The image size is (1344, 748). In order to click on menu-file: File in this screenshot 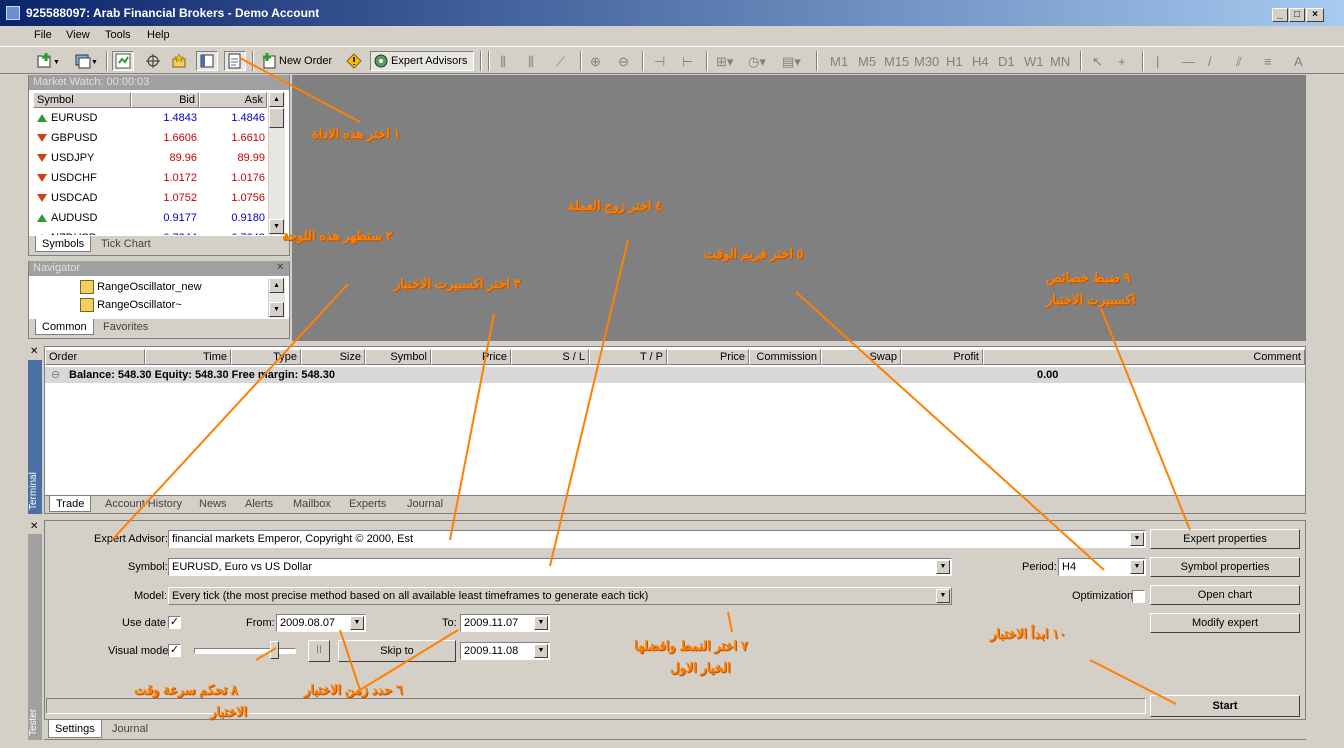, I will do `click(43, 35)`.